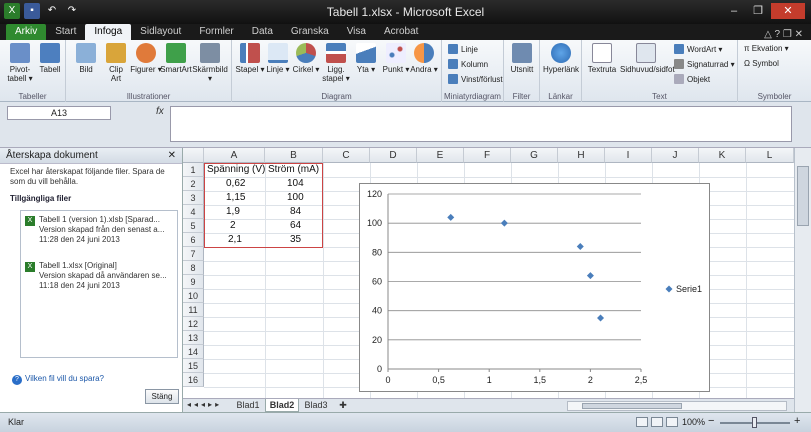  I want to click on column-header: C, so click(346, 155).